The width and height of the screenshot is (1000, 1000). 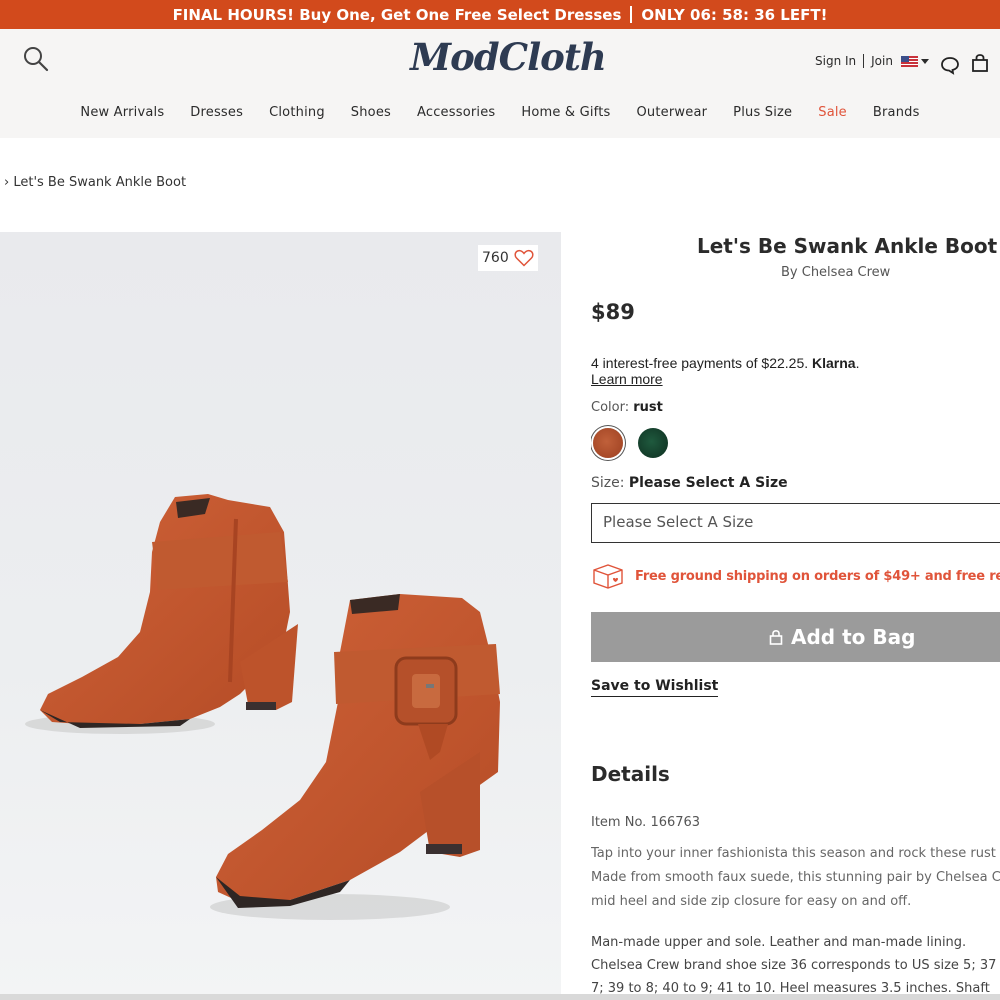 I want to click on color-label-text: Color:, so click(x=610, y=407).